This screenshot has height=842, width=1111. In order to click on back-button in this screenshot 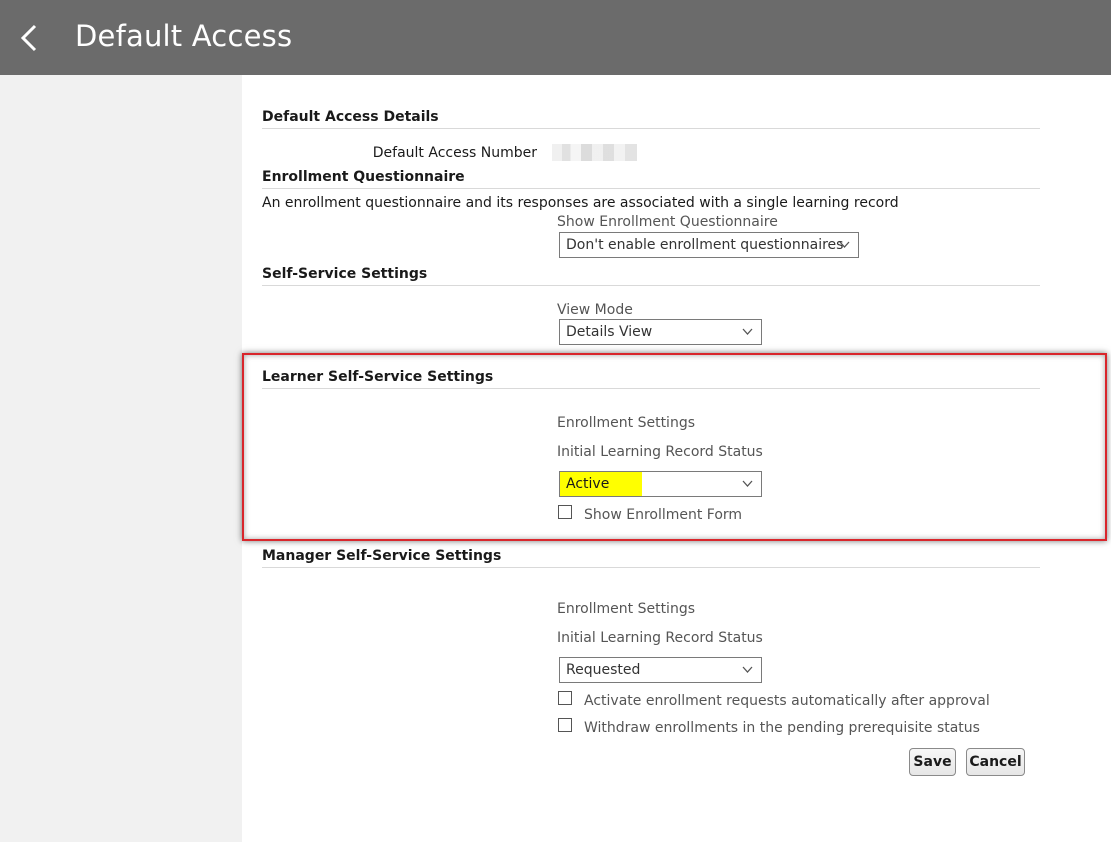, I will do `click(31, 38)`.